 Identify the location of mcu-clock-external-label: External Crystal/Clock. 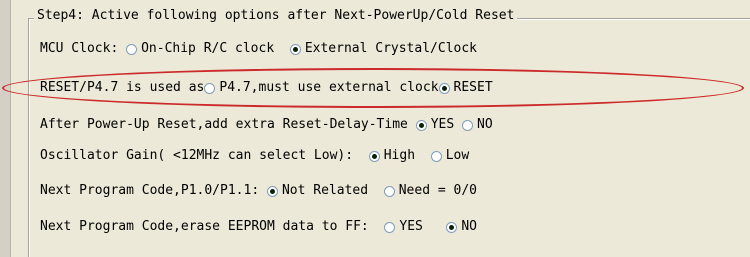
(390, 48).